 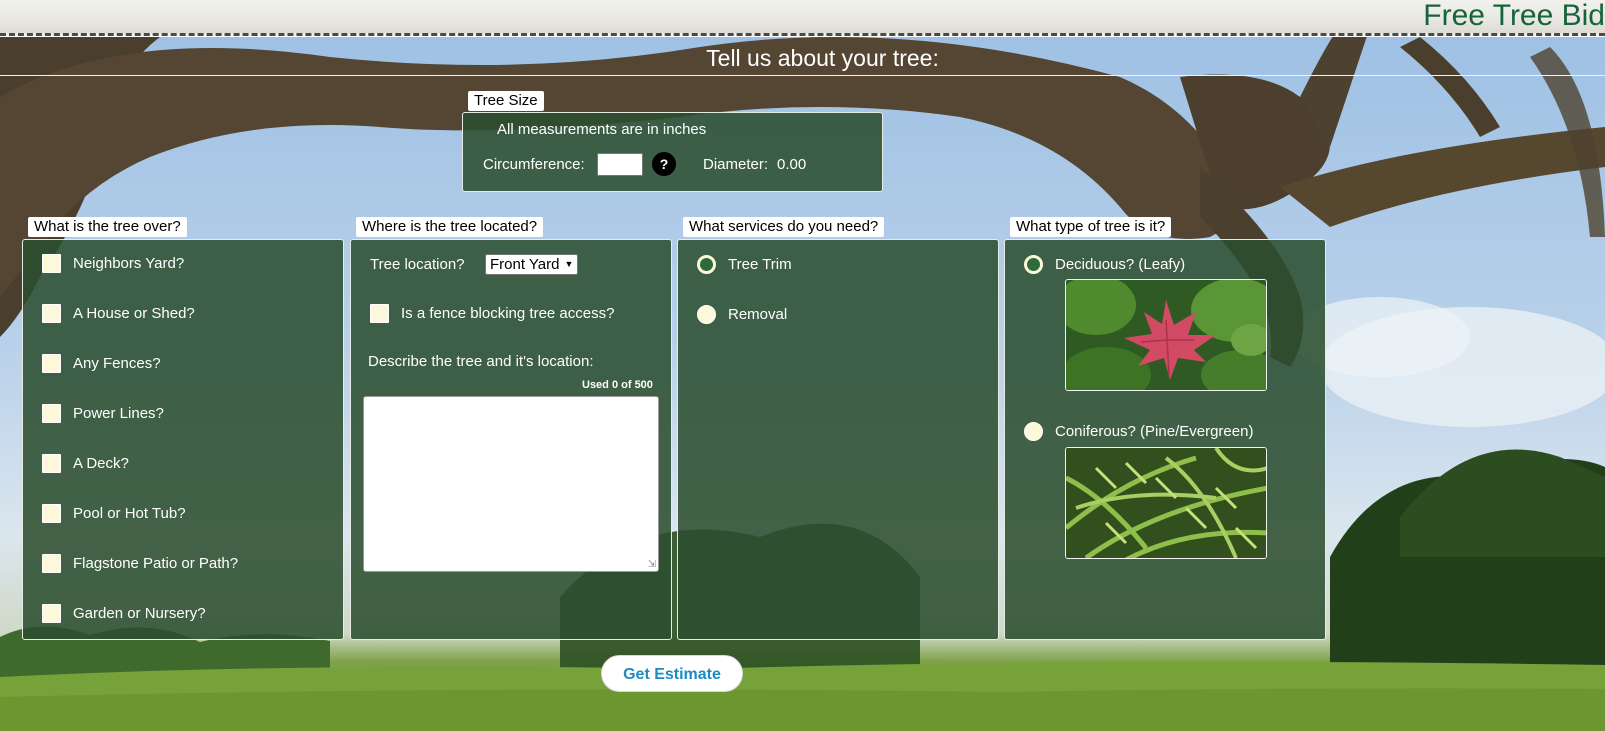 What do you see at coordinates (51, 613) in the screenshot?
I see `garden-nursery-checkbox` at bounding box center [51, 613].